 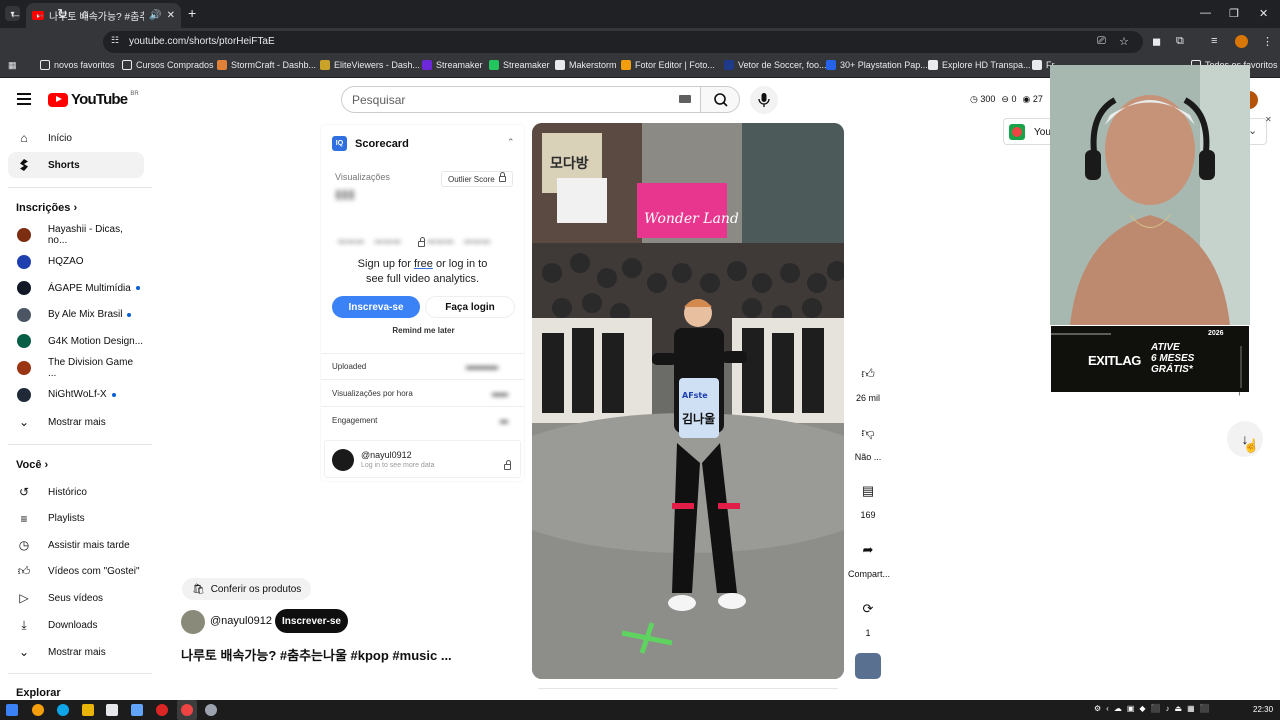 What do you see at coordinates (423, 264) in the screenshot?
I see `free-link: free` at bounding box center [423, 264].